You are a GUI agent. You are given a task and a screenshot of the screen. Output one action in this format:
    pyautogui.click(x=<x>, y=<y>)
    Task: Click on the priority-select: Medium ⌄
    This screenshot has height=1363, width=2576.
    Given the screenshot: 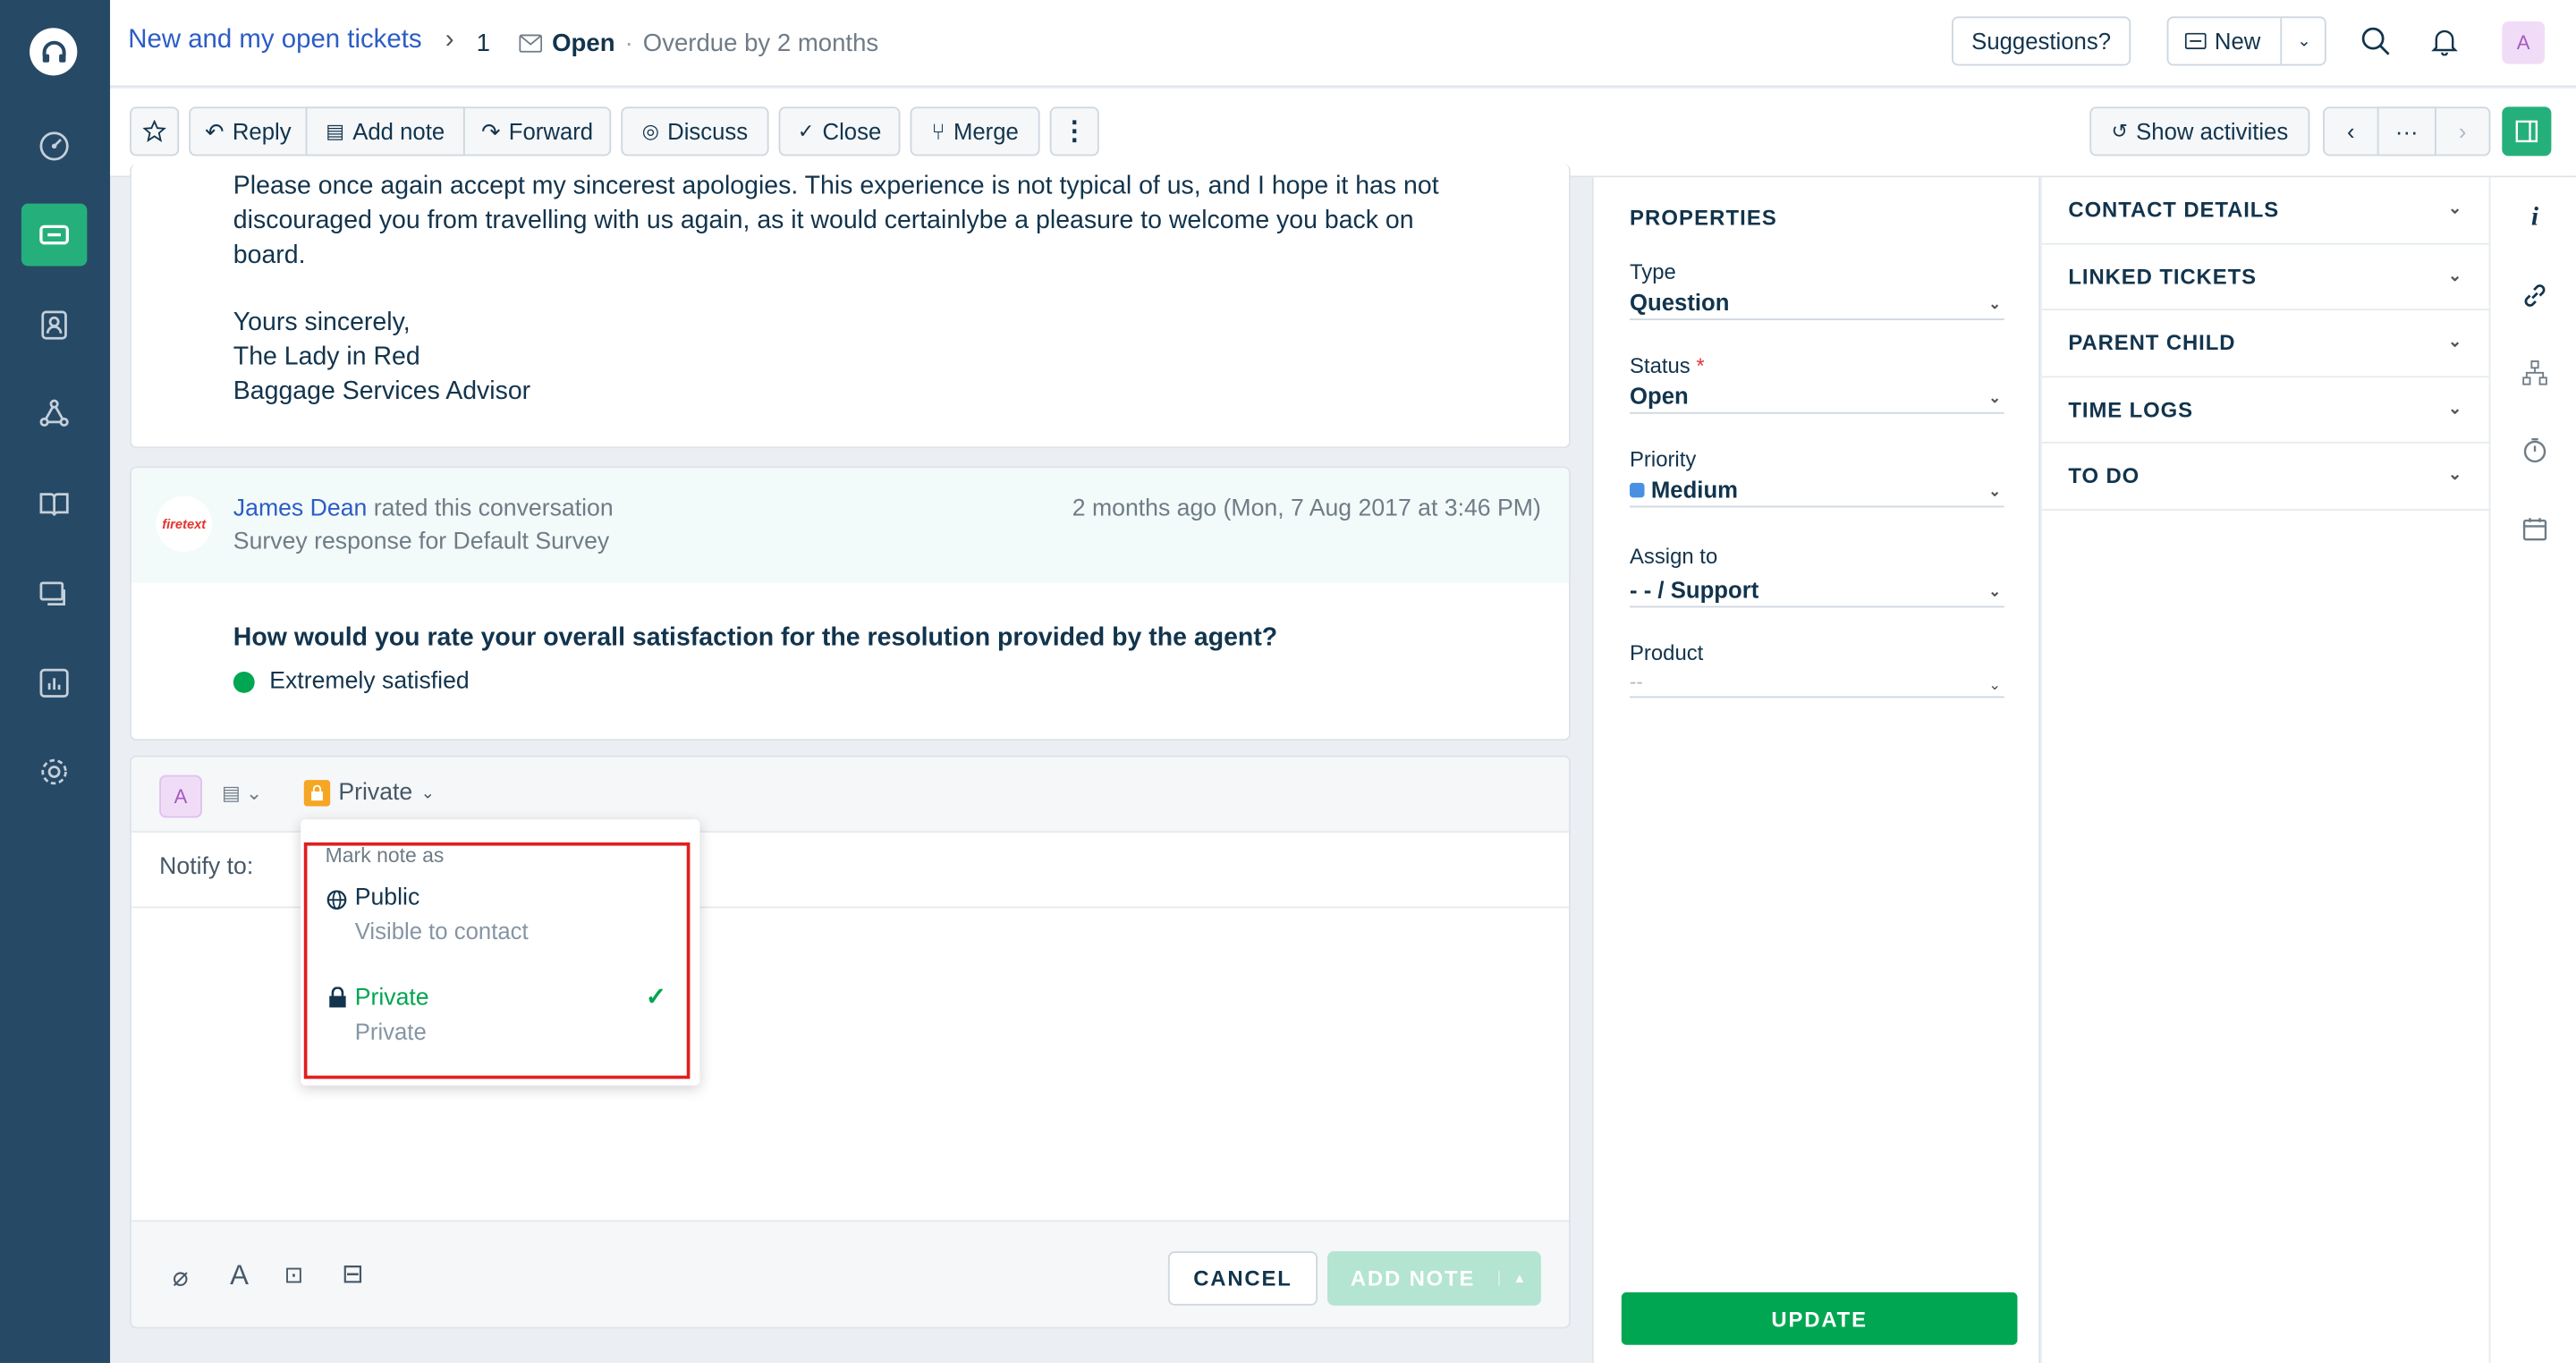 What is the action you would take?
    pyautogui.click(x=1817, y=492)
    